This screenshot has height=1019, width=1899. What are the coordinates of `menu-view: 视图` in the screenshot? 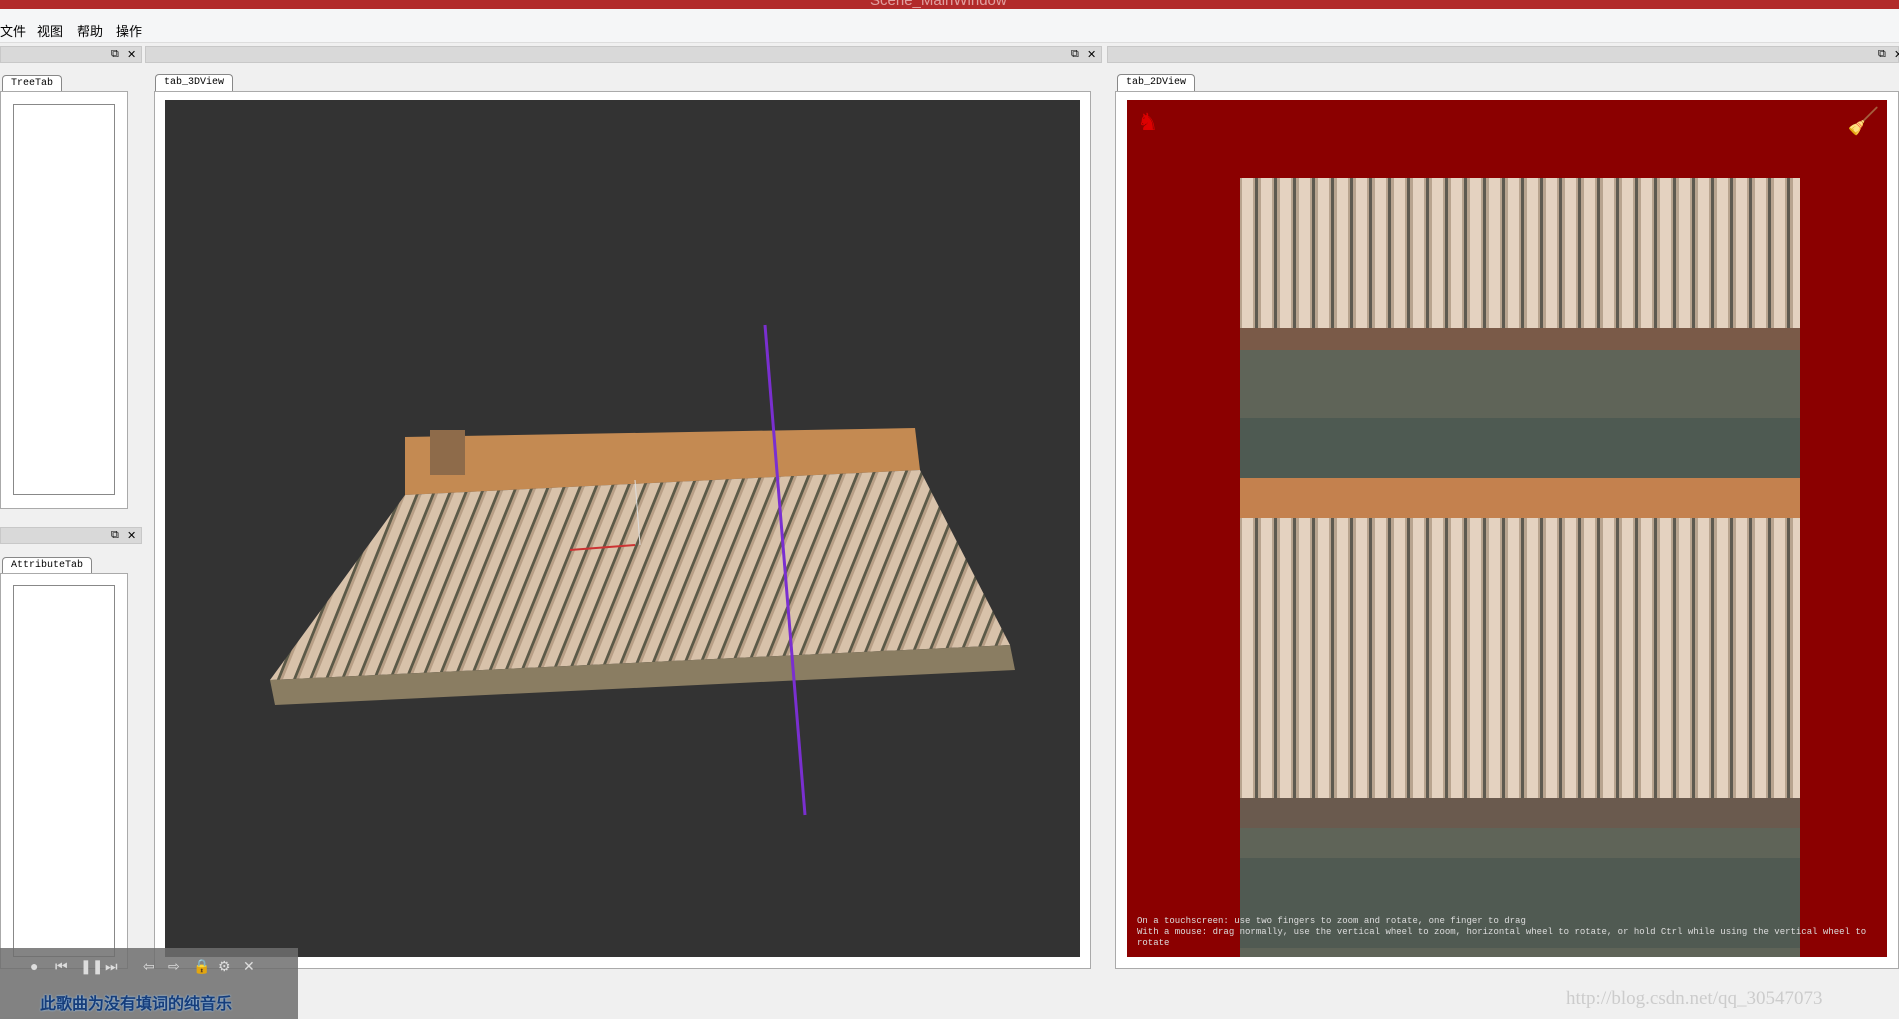 It's located at (50, 30).